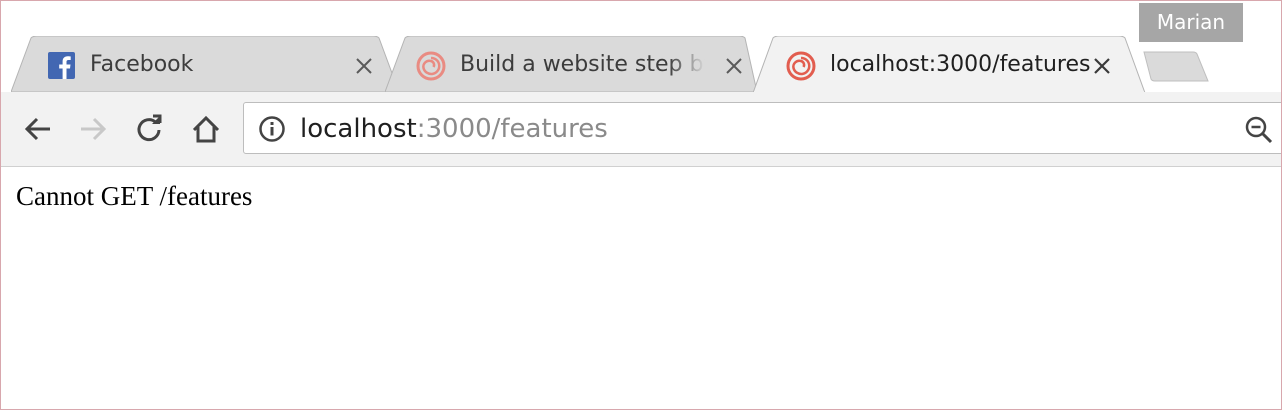 Image resolution: width=1282 pixels, height=410 pixels. I want to click on reload-button, so click(150, 130).